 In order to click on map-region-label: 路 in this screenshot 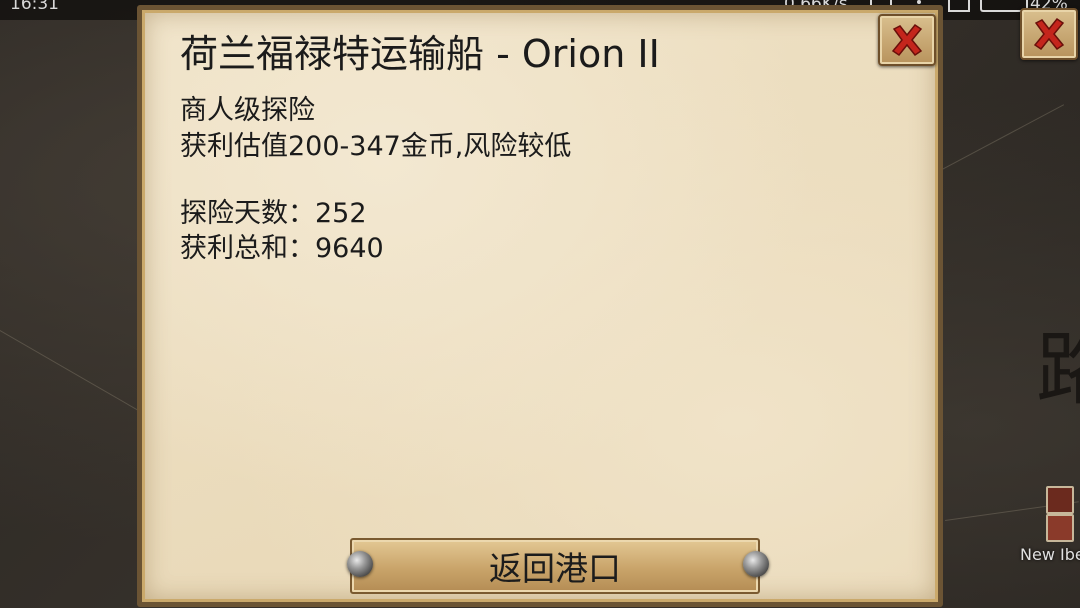, I will do `click(1058, 369)`.